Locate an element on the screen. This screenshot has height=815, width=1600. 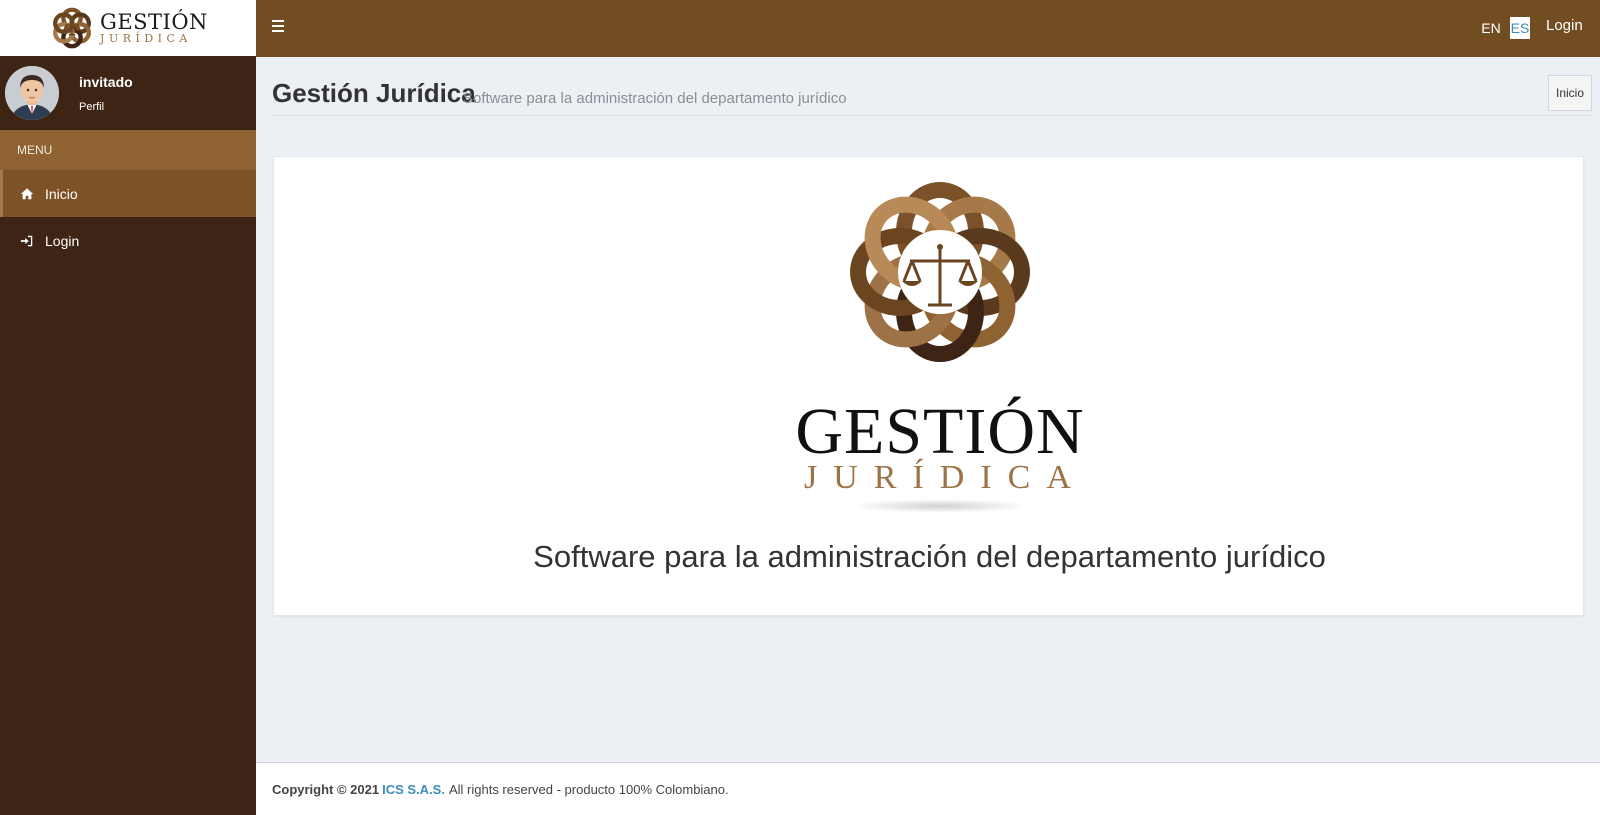
logo-wordmark: GESTIÓN JURÍDICA is located at coordinates (154, 27).